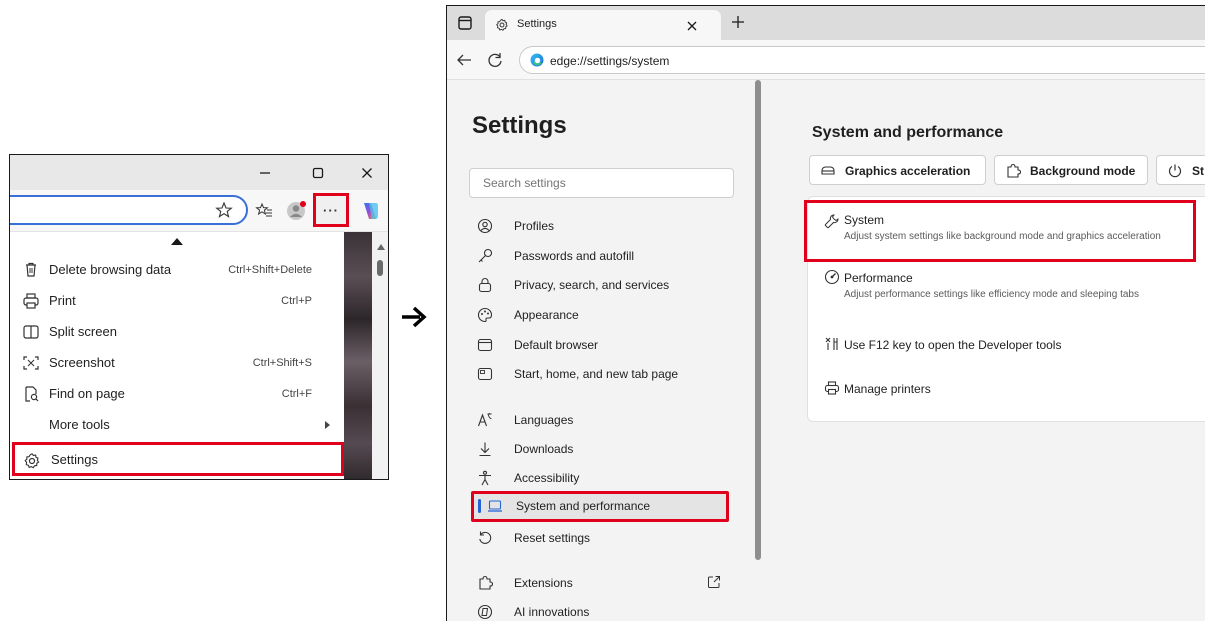 The image size is (1205, 621). What do you see at coordinates (31, 269) in the screenshot?
I see `trash-icon` at bounding box center [31, 269].